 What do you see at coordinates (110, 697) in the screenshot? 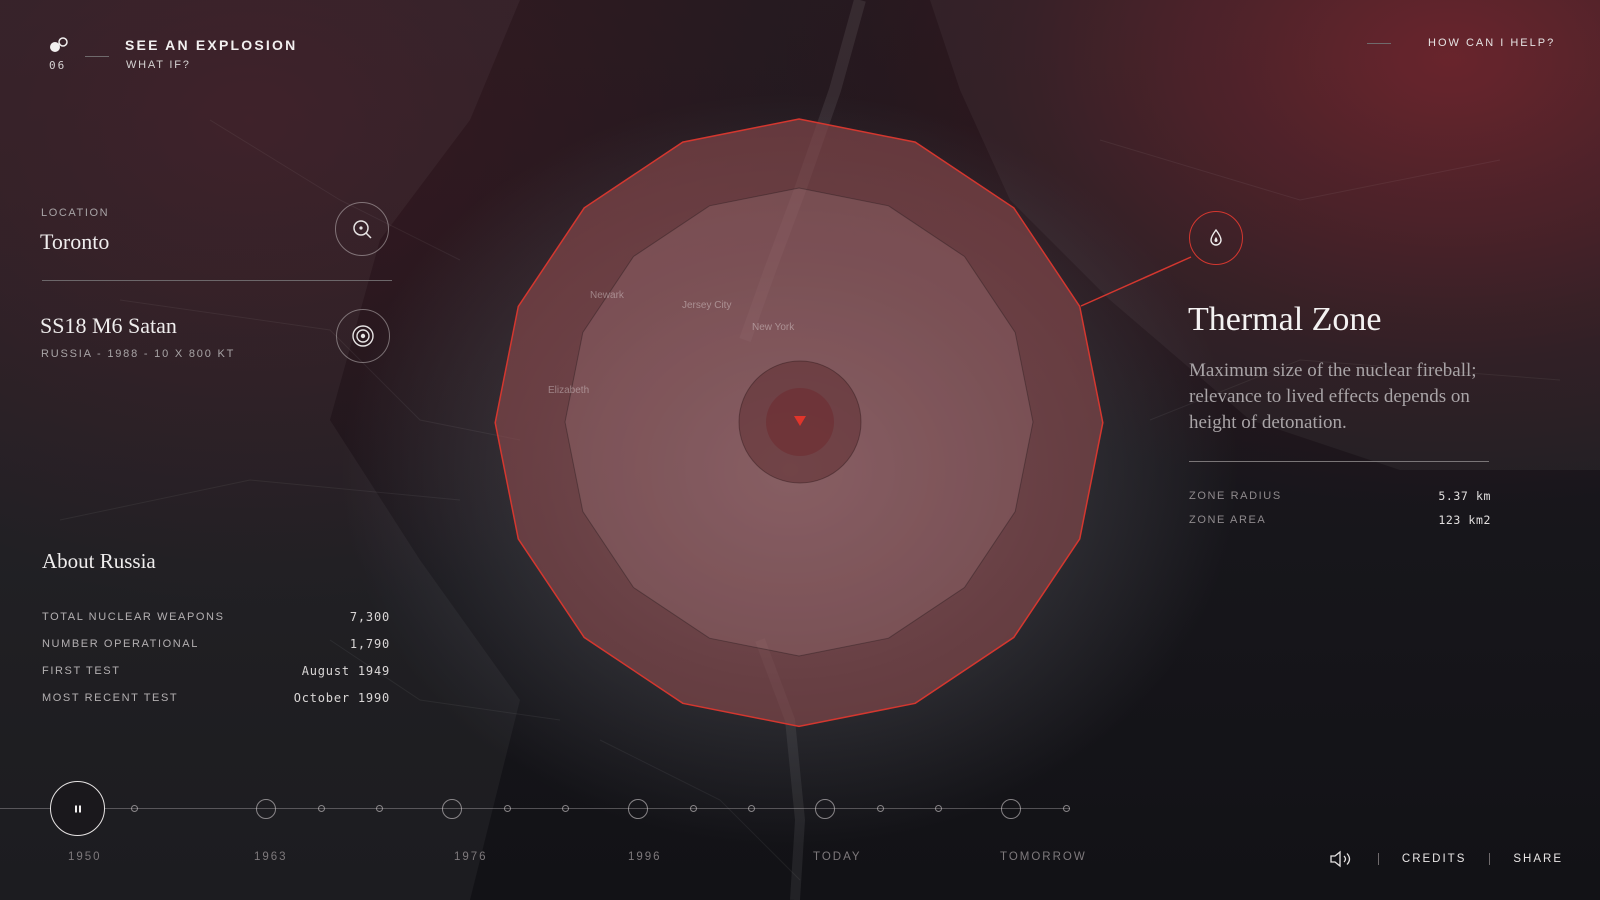
I see `stat-label: MOST RECENT TEST` at bounding box center [110, 697].